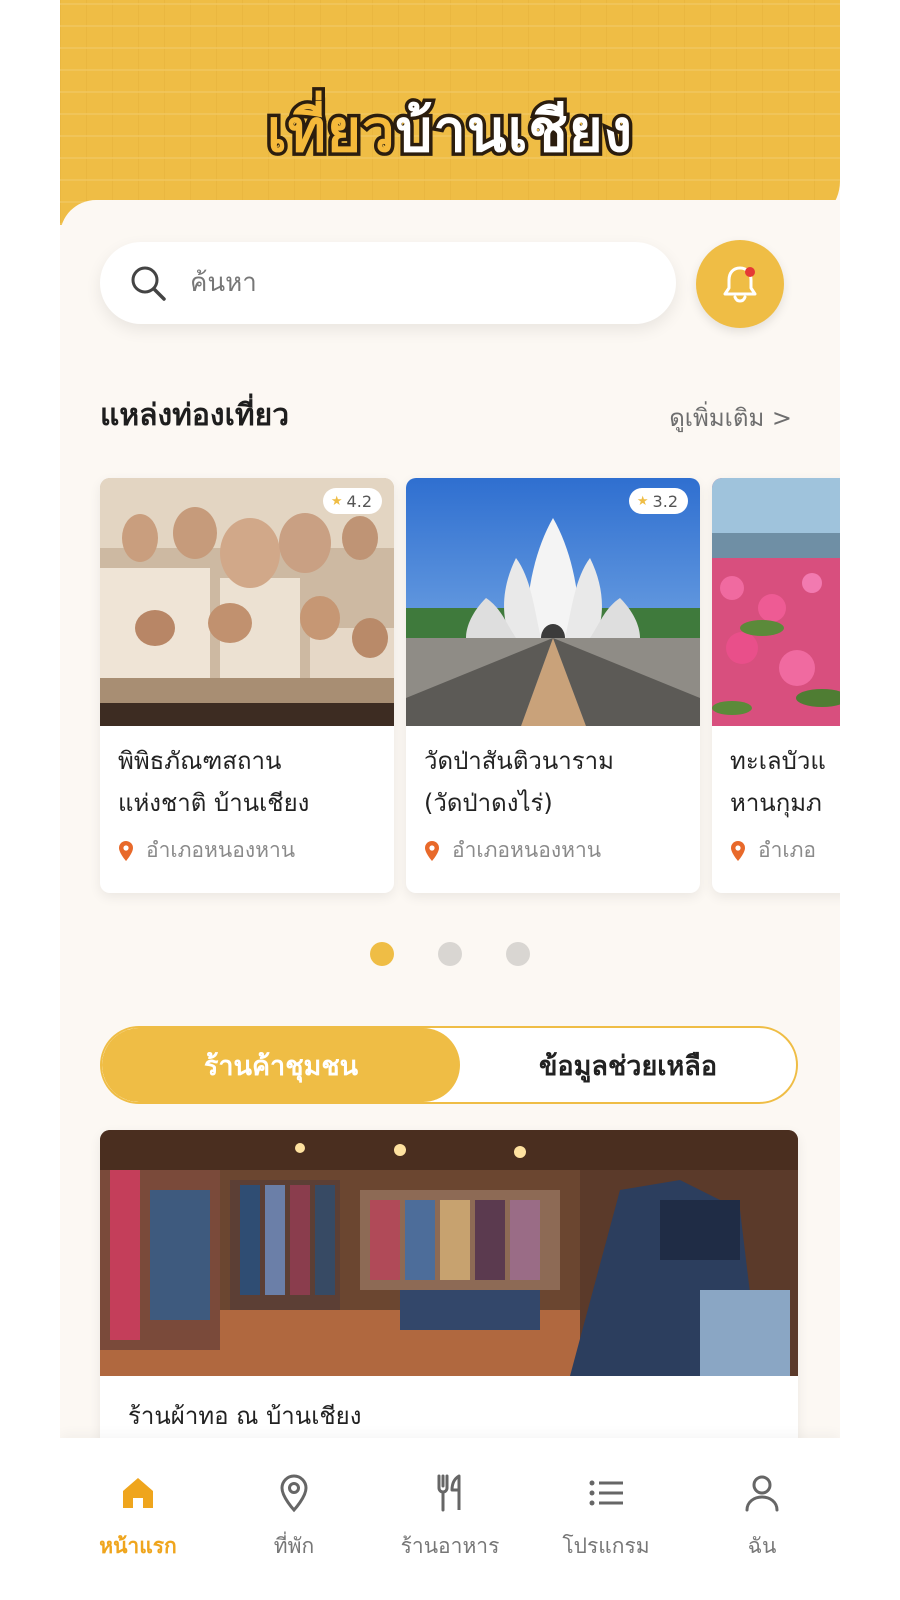 Image resolution: width=900 pixels, height=1600 pixels. What do you see at coordinates (762, 1493) in the screenshot?
I see `user-icon` at bounding box center [762, 1493].